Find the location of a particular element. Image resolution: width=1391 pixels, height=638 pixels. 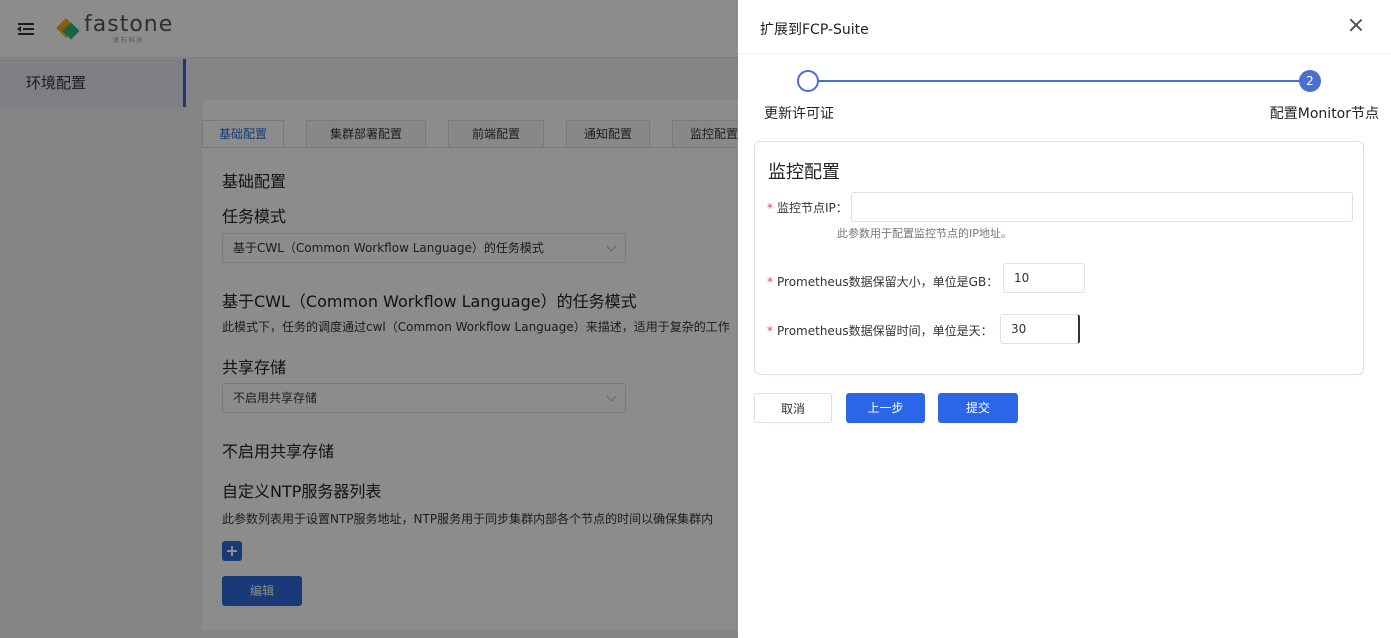

monitor-ip-label: * 监控节点IP： is located at coordinates (807, 208).